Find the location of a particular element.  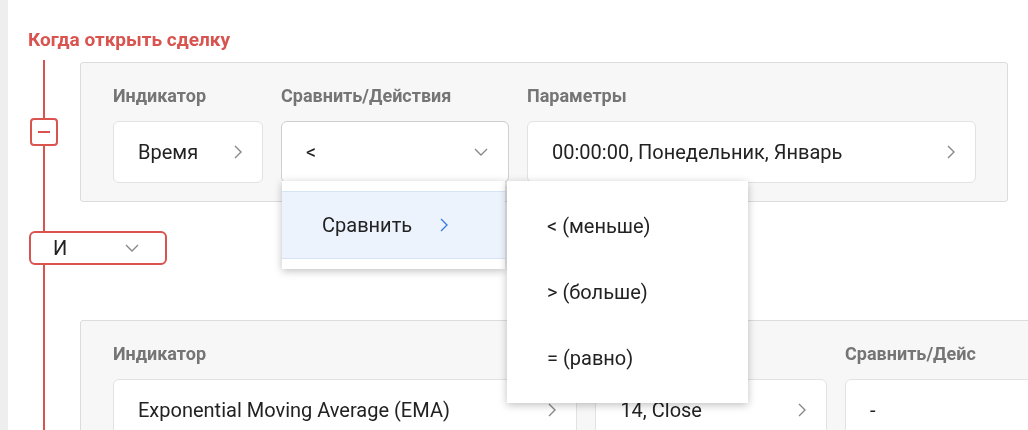

picker-field: 00:00:00, Понедельник, Январь is located at coordinates (751, 152).